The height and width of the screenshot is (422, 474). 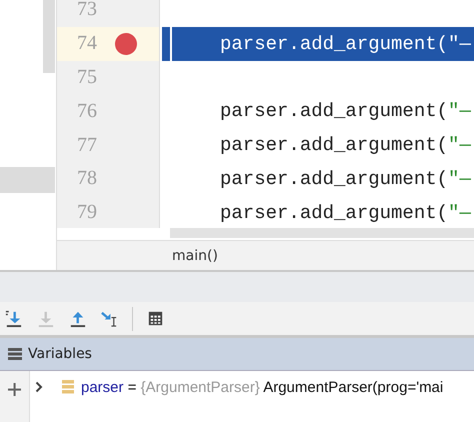 I want to click on add-icon, so click(x=14, y=389).